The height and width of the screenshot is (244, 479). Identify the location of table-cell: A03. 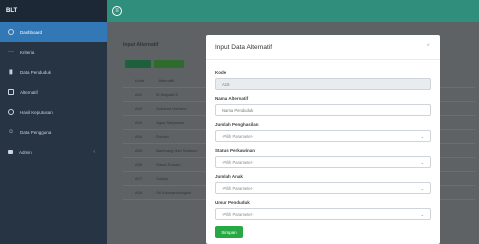
(139, 122).